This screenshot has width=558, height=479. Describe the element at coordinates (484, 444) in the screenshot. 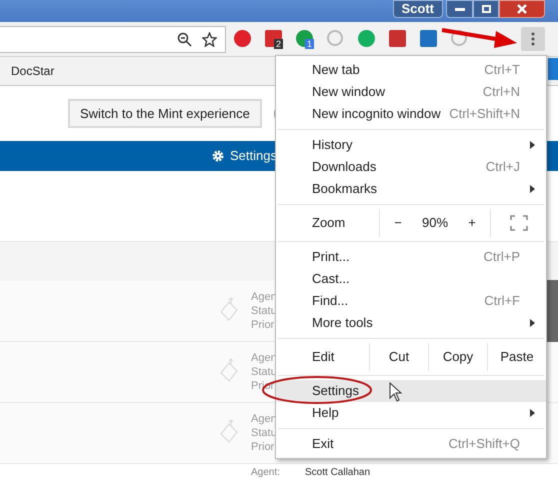

I see `shortcut-label: Ctrl+Shift+Q` at that location.